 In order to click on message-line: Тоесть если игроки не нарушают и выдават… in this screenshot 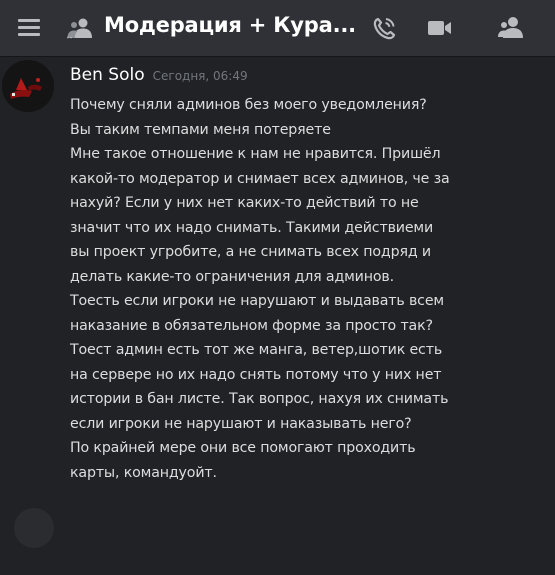, I will do `click(257, 301)`.